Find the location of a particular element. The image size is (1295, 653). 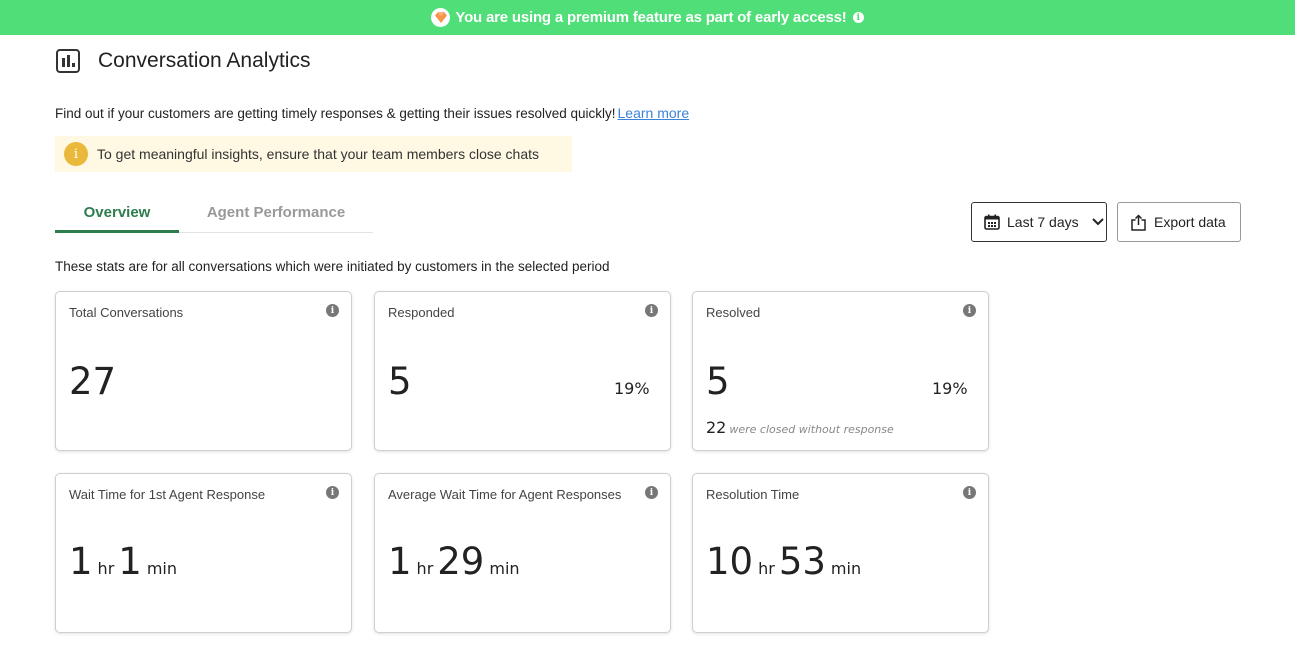

page-header: Conversation Analytics is located at coordinates (183, 61).